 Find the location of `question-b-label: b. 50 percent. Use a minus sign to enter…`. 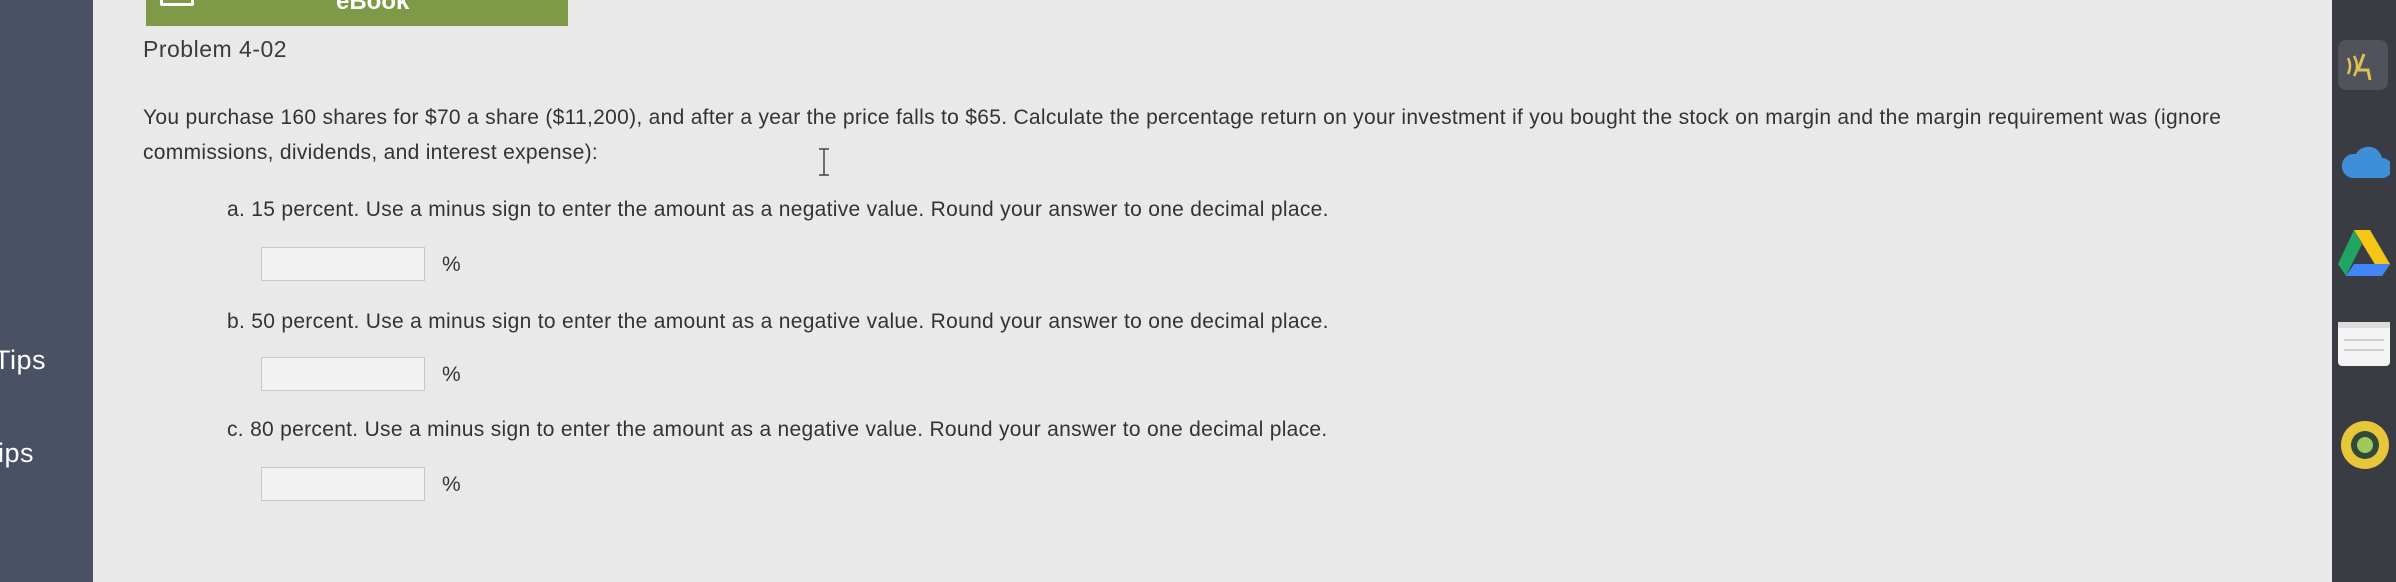

question-b-label: b. 50 percent. Use a minus sign to enter… is located at coordinates (778, 321).